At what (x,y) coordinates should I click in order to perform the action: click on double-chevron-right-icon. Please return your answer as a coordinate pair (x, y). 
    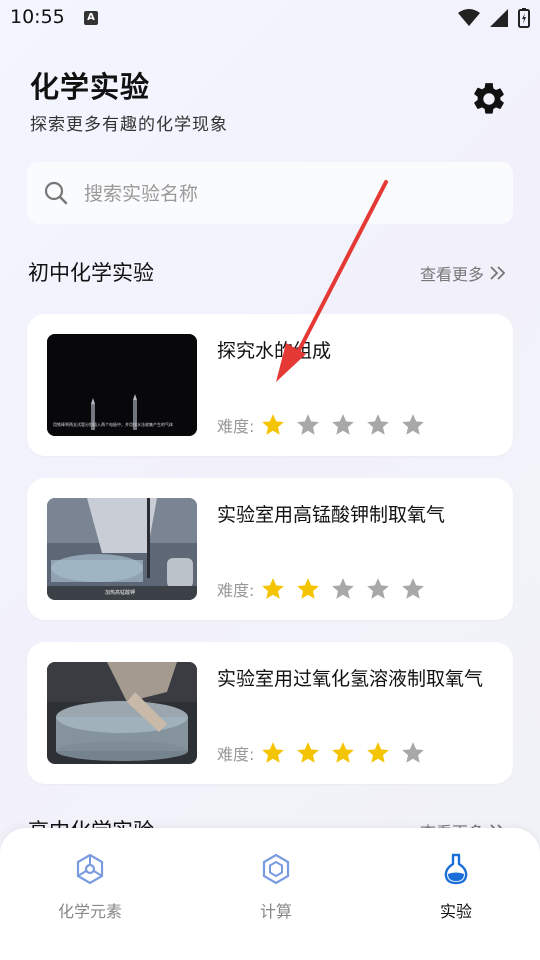
    Looking at the image, I should click on (498, 273).